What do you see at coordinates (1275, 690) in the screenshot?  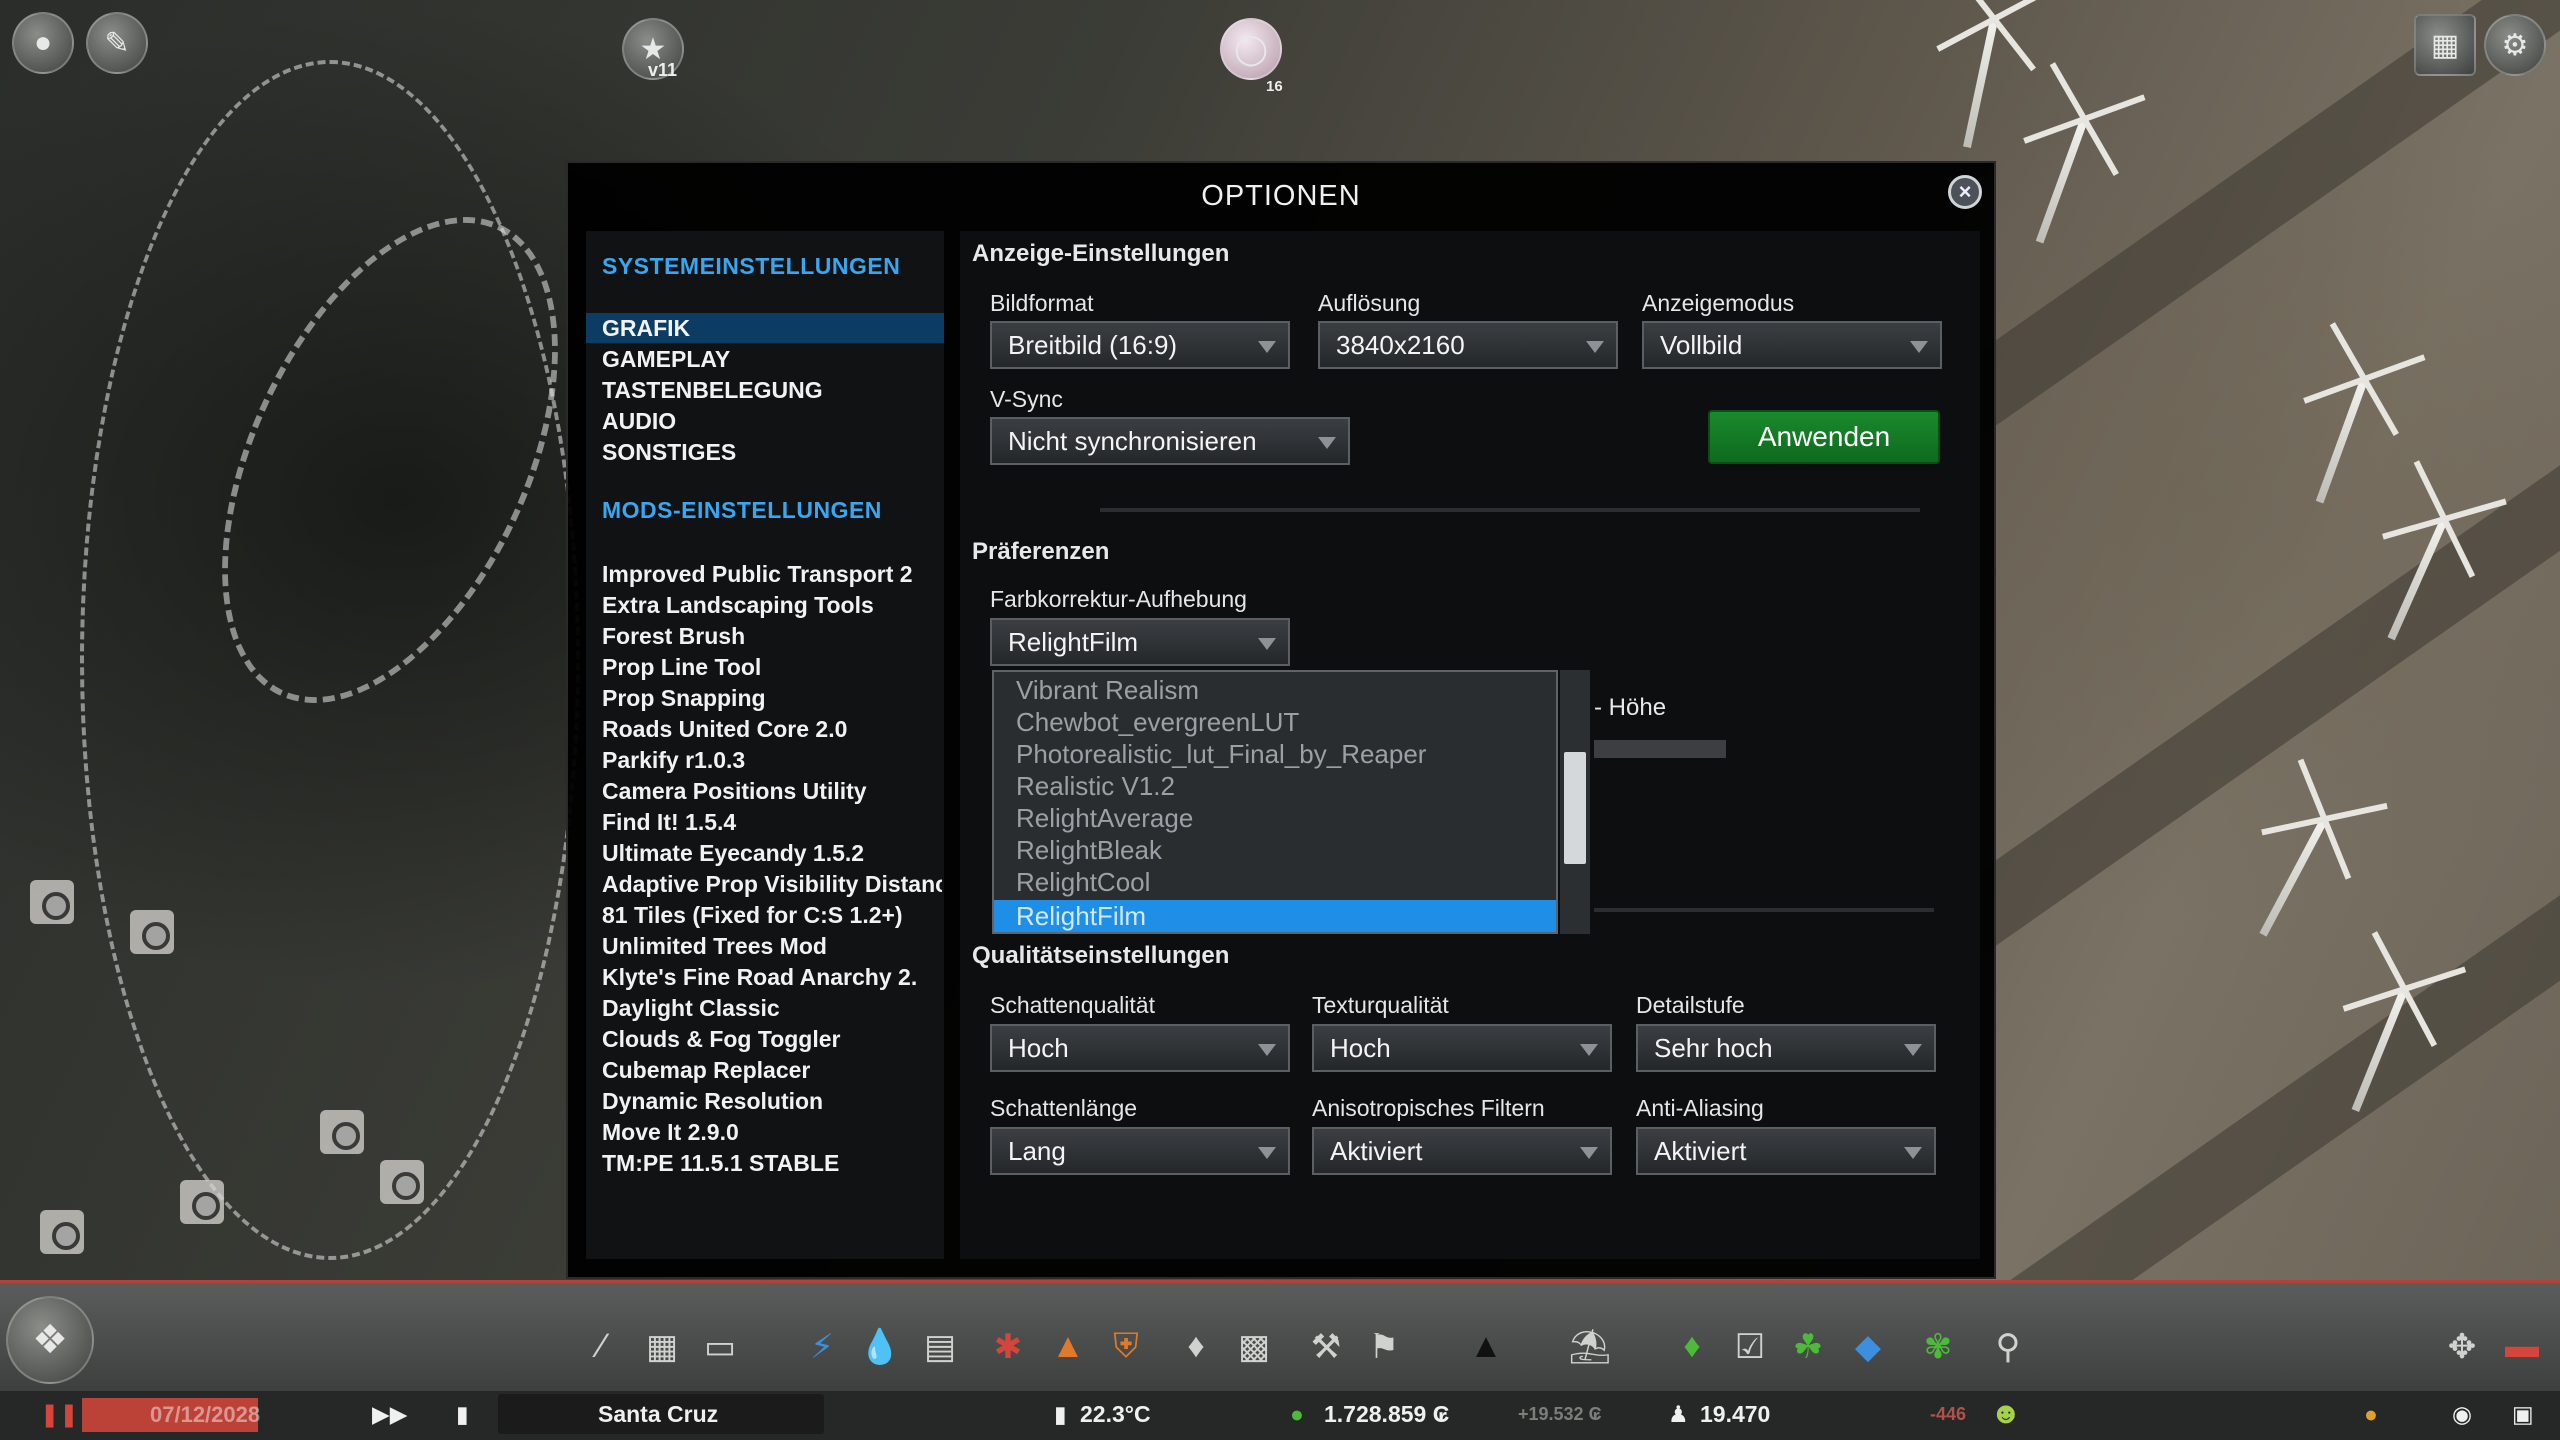 I see `lut-option: Vibrant Realism` at bounding box center [1275, 690].